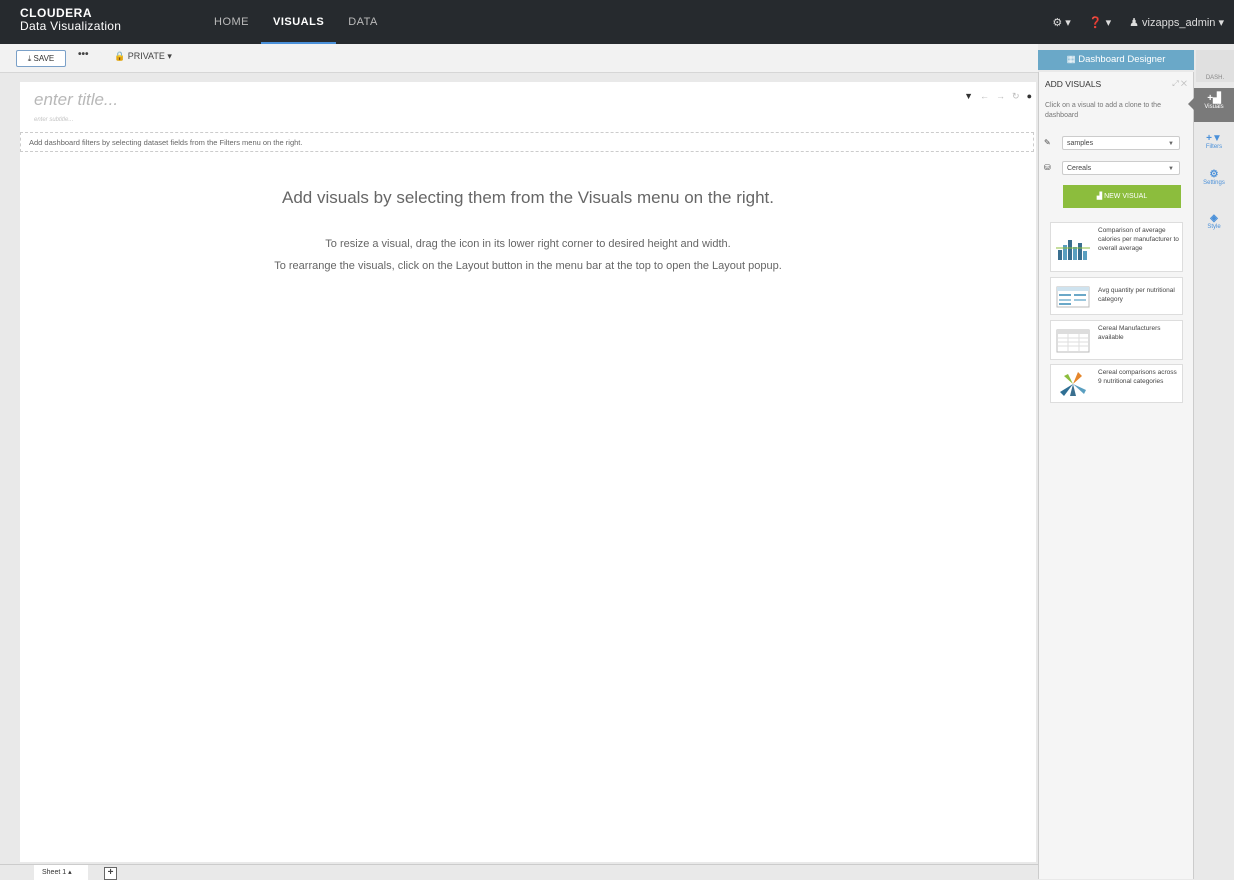  Describe the element at coordinates (110, 873) in the screenshot. I see `add-sheet-button: +` at that location.